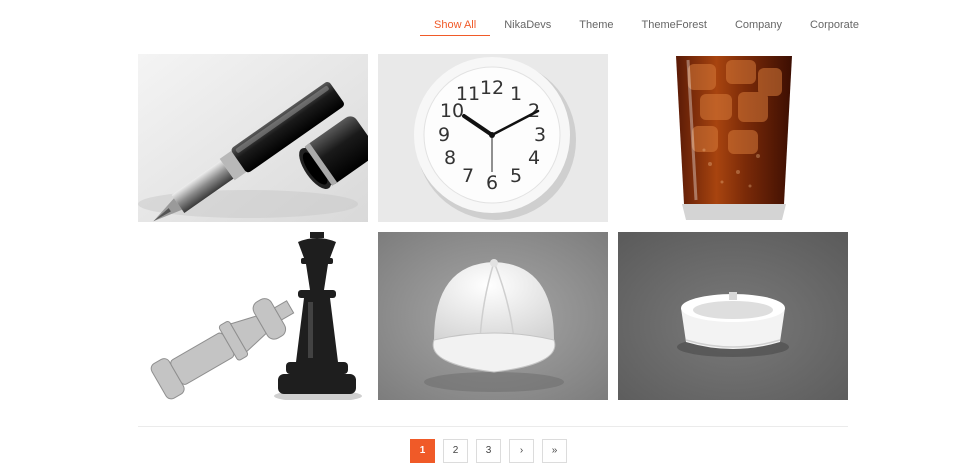 Image resolution: width=980 pixels, height=471 pixels. I want to click on cola-glass-image, so click(733, 138).